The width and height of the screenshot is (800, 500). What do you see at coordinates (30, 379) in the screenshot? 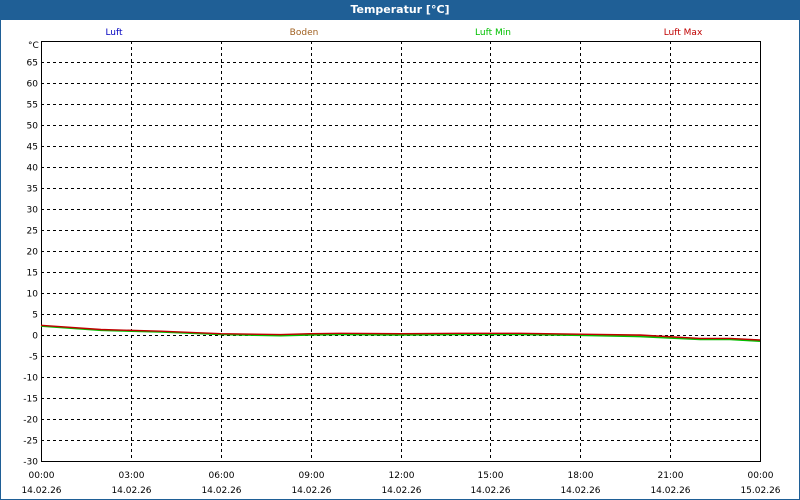
I see `y-tick-label: -10` at bounding box center [30, 379].